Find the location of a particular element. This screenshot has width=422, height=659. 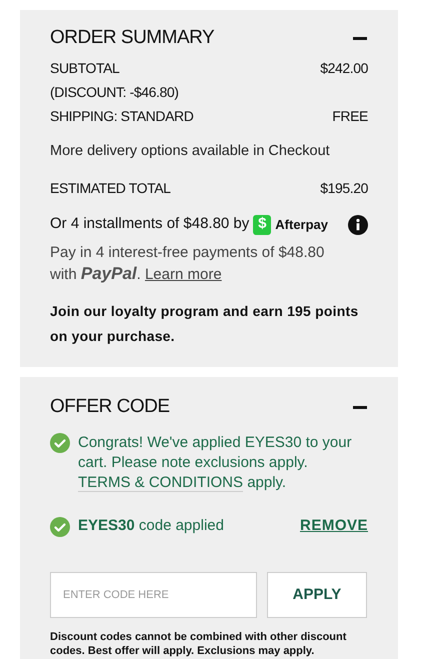

summary-label: (DISCOUNT: -$46.80) is located at coordinates (114, 91).